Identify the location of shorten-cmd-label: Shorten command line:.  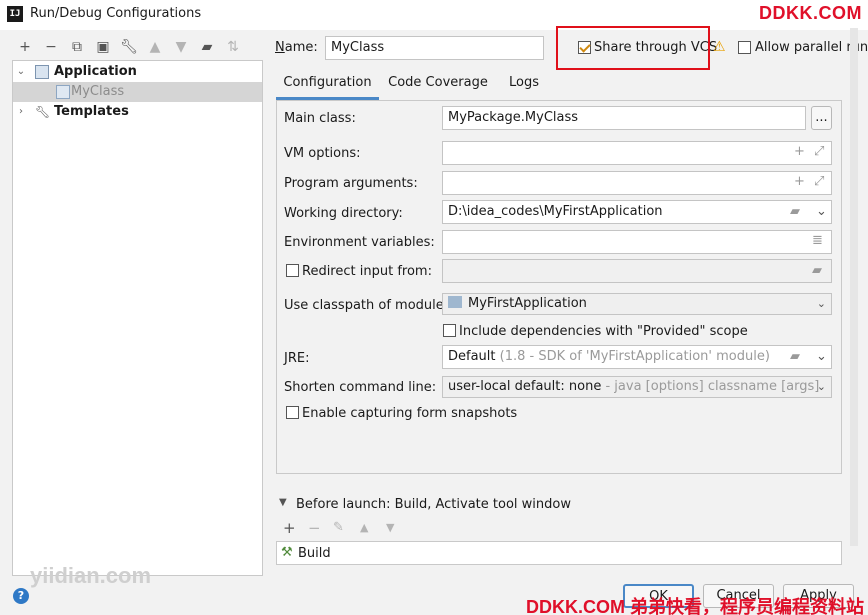
(360, 387).